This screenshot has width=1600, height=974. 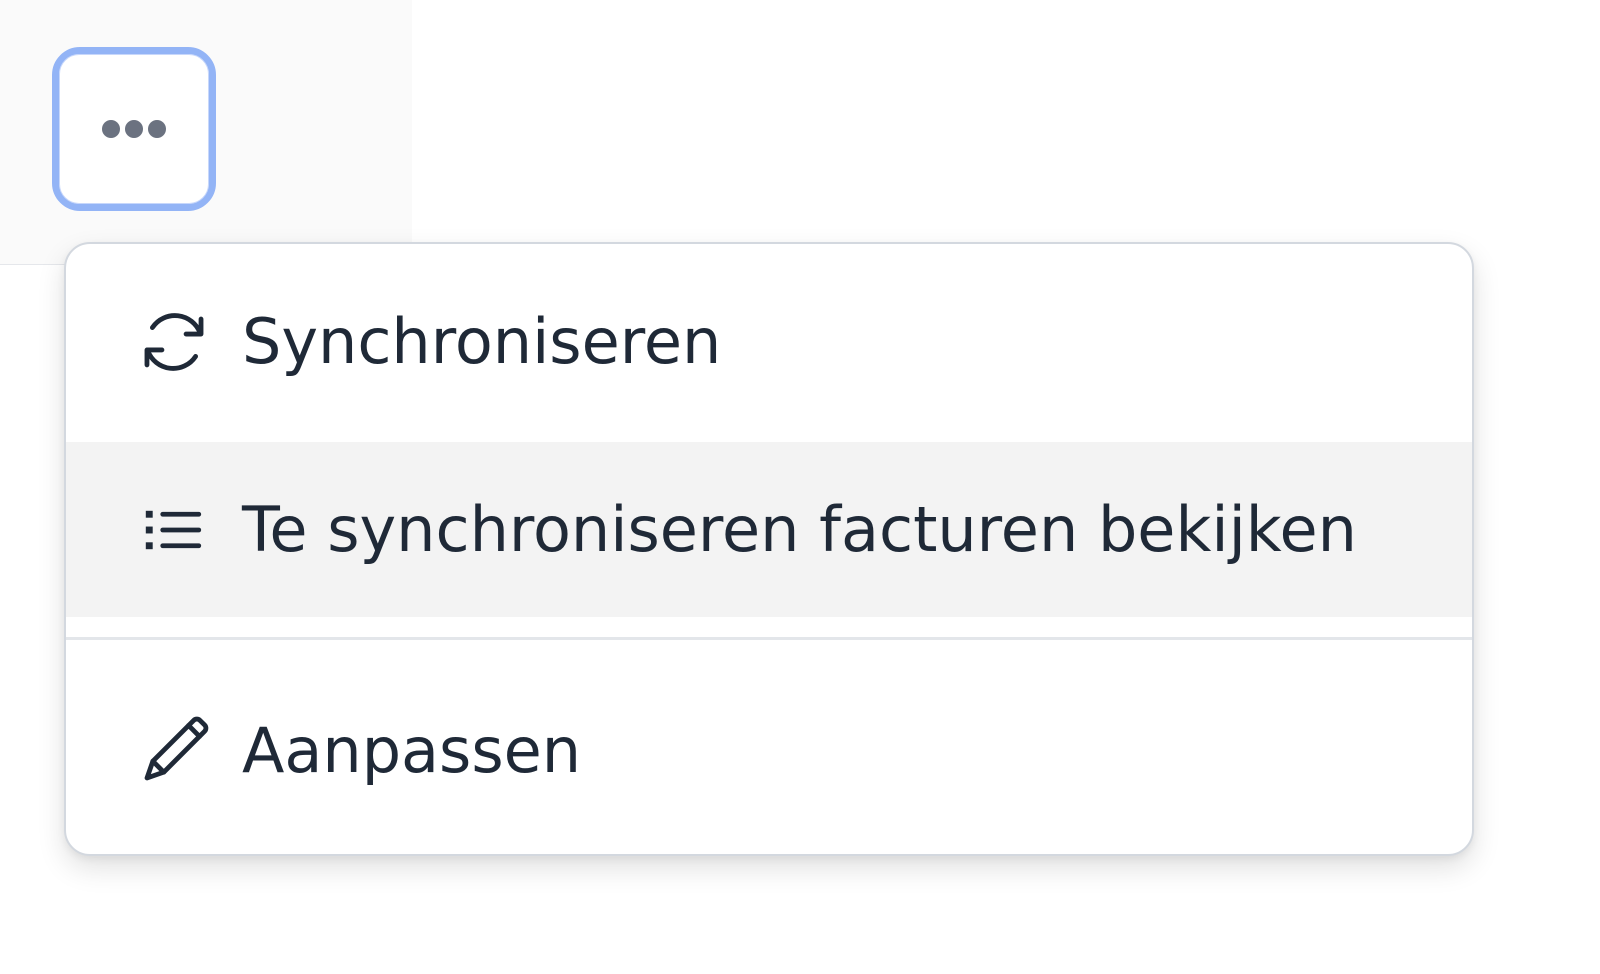 I want to click on focus-ring, so click(x=134, y=129).